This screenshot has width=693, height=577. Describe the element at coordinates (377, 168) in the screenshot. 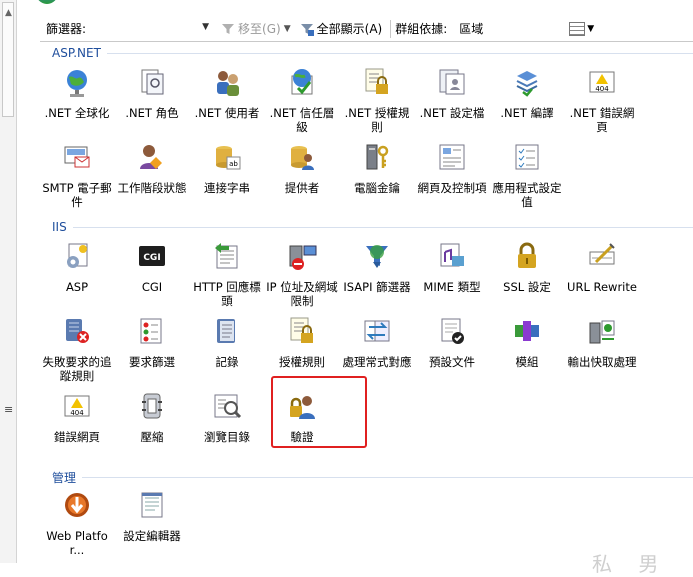

I see `feature-tile: 電腦金鑰` at that location.